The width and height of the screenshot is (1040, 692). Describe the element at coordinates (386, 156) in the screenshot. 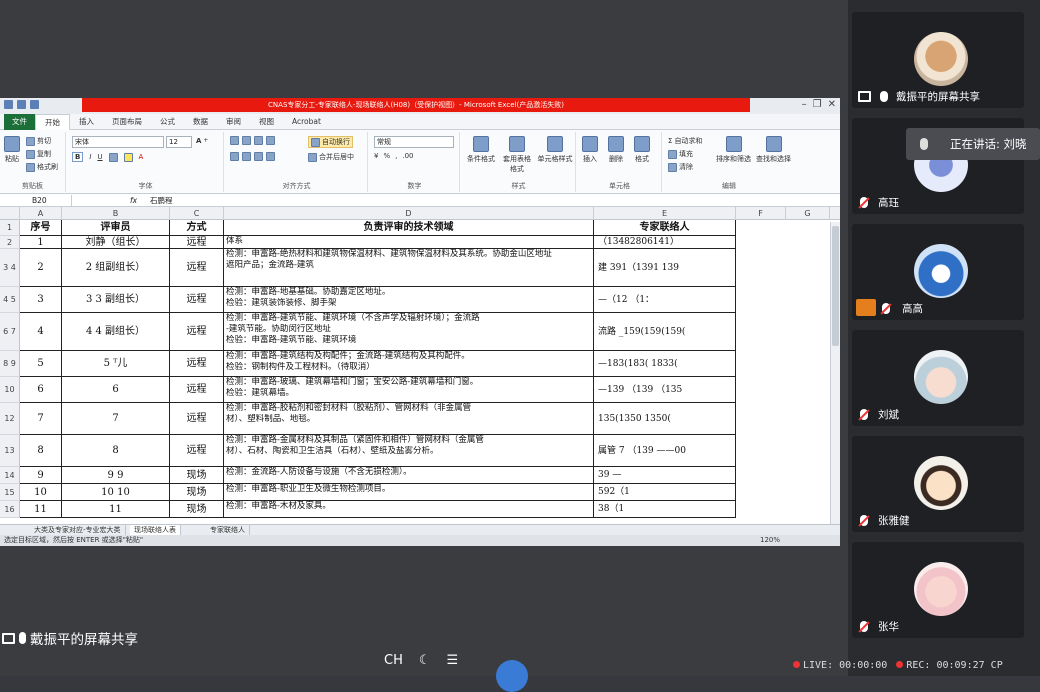

I see `percent-icon: %` at that location.